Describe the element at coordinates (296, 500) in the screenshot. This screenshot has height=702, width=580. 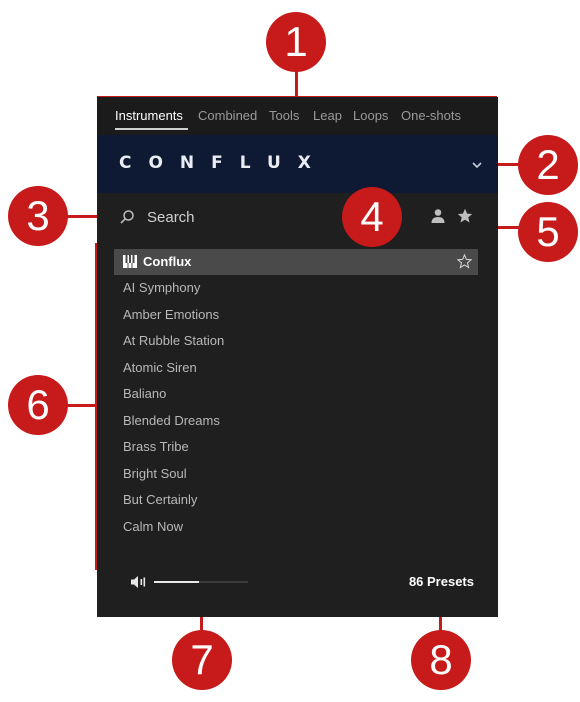
I see `preset-list-item: But Certainly` at that location.